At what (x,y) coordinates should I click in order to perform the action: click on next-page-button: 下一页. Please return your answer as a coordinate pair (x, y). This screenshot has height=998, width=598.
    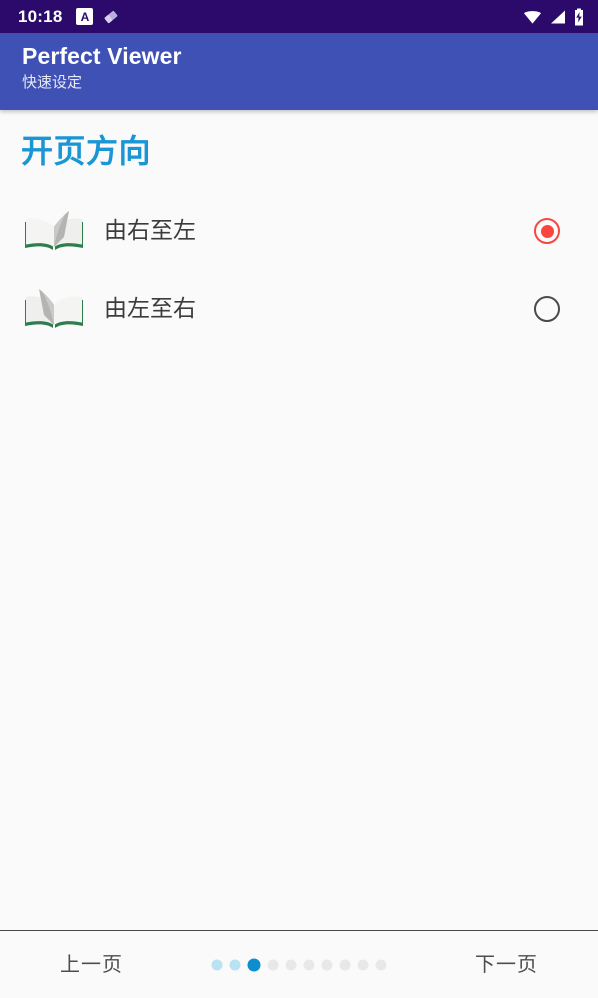
    Looking at the image, I should click on (506, 965).